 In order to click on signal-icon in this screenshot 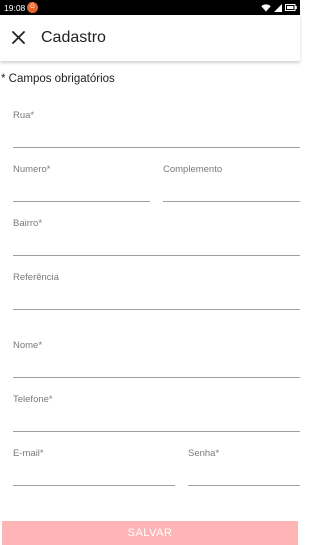, I will do `click(278, 7)`.